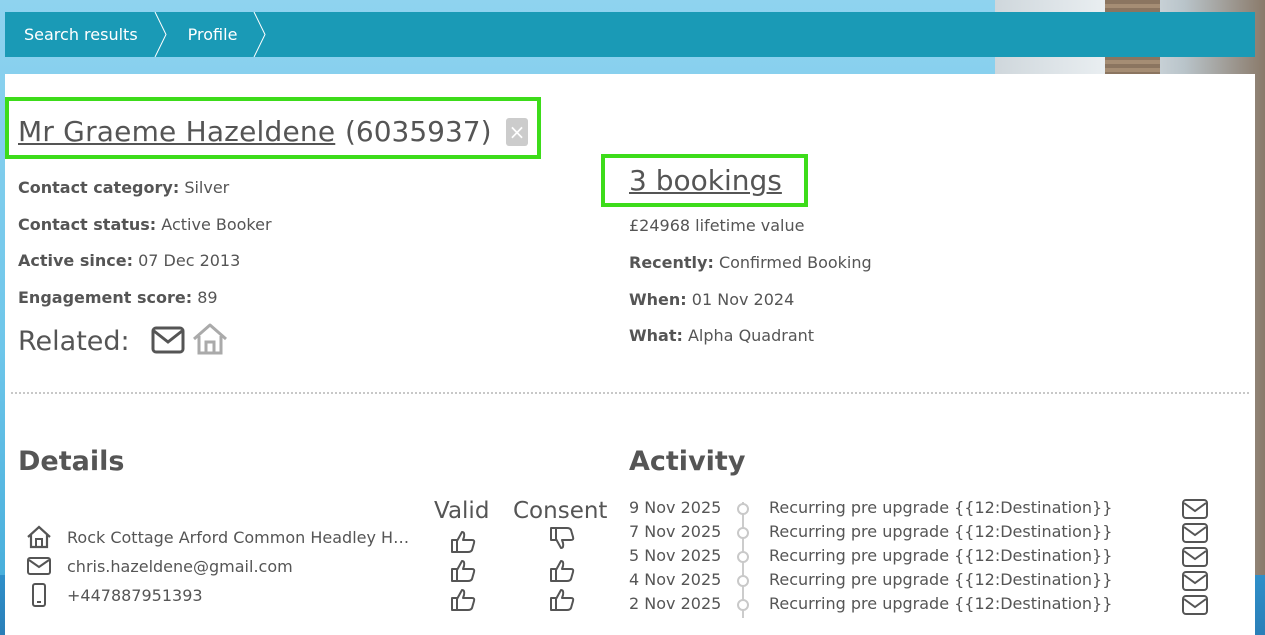 The height and width of the screenshot is (635, 1265). I want to click on activity-heading: Activity, so click(687, 461).